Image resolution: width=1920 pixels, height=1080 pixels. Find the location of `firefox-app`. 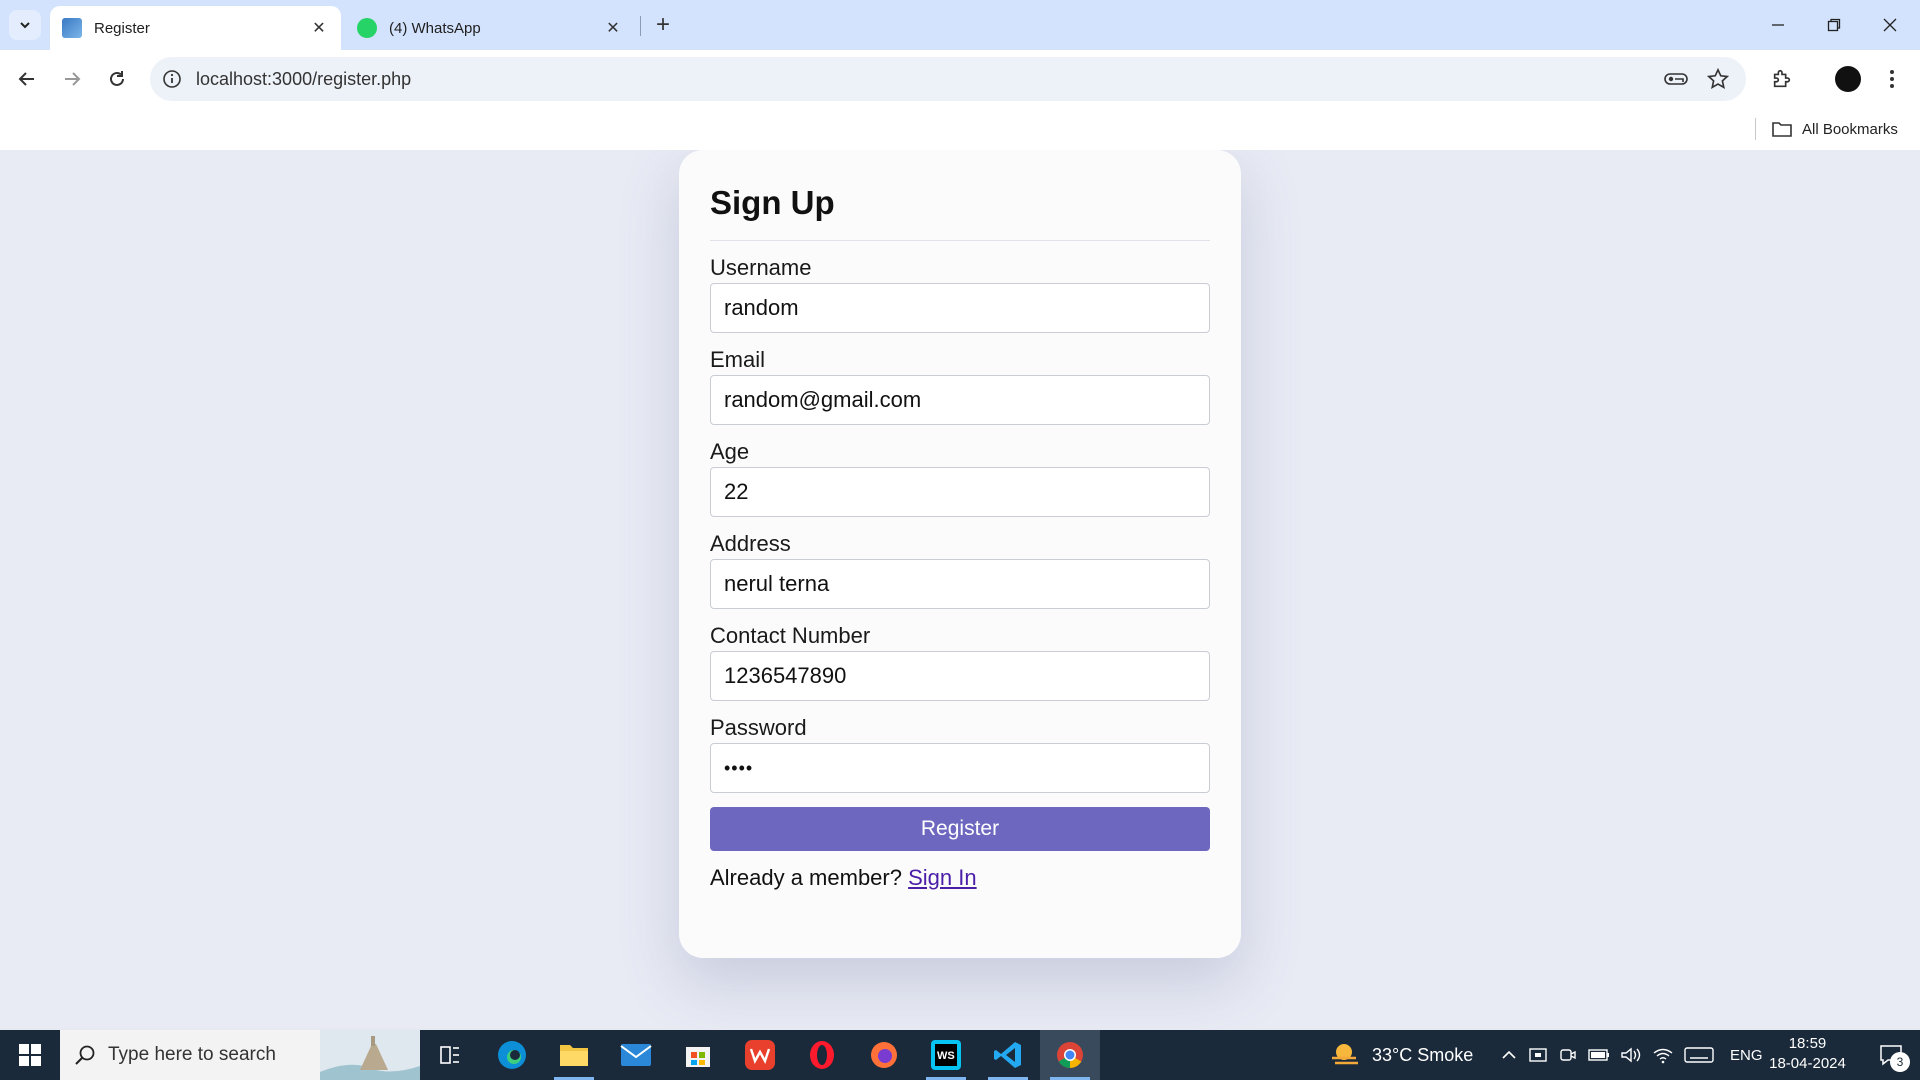

firefox-app is located at coordinates (884, 1055).